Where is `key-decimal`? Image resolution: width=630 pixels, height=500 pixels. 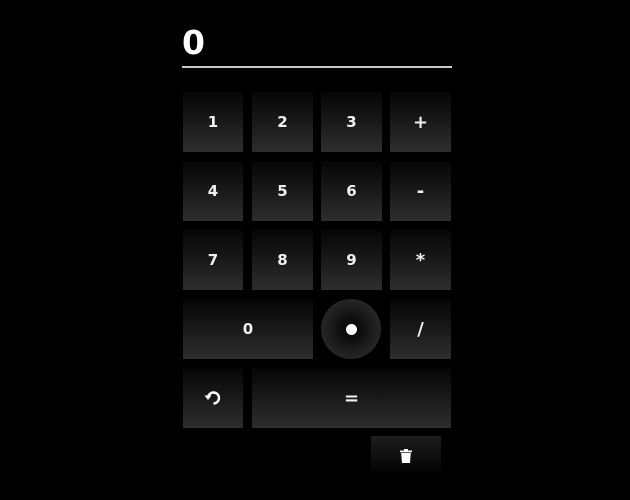
key-decimal is located at coordinates (351, 329).